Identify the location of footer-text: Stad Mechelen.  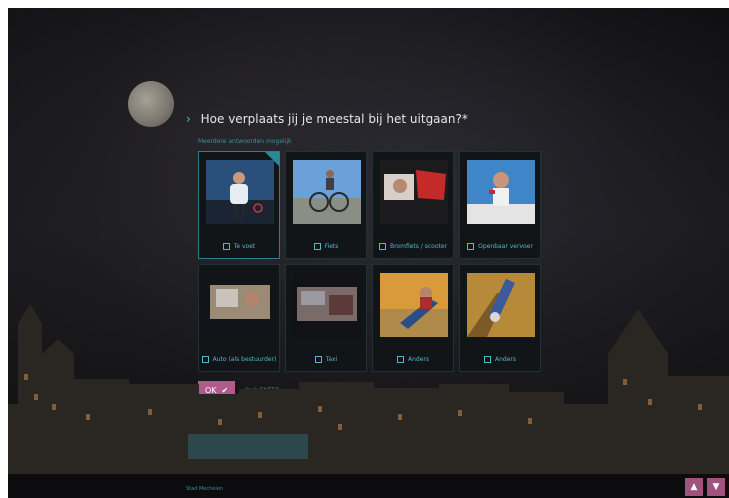
(204, 489).